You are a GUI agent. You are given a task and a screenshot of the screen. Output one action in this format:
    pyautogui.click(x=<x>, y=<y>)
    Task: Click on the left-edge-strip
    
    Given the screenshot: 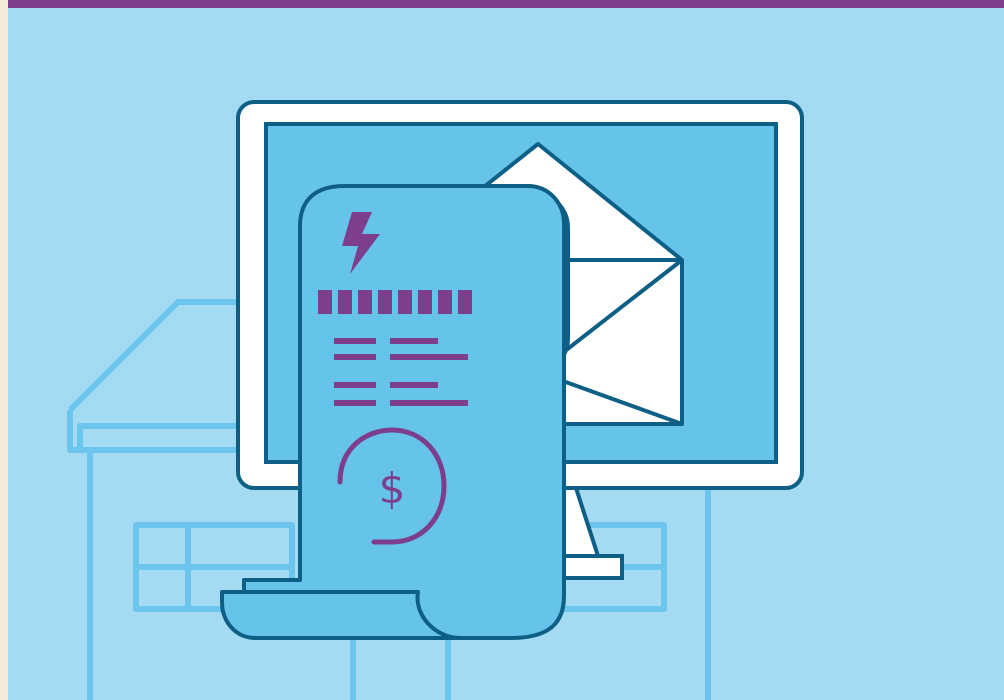 What is the action you would take?
    pyautogui.click(x=4, y=350)
    